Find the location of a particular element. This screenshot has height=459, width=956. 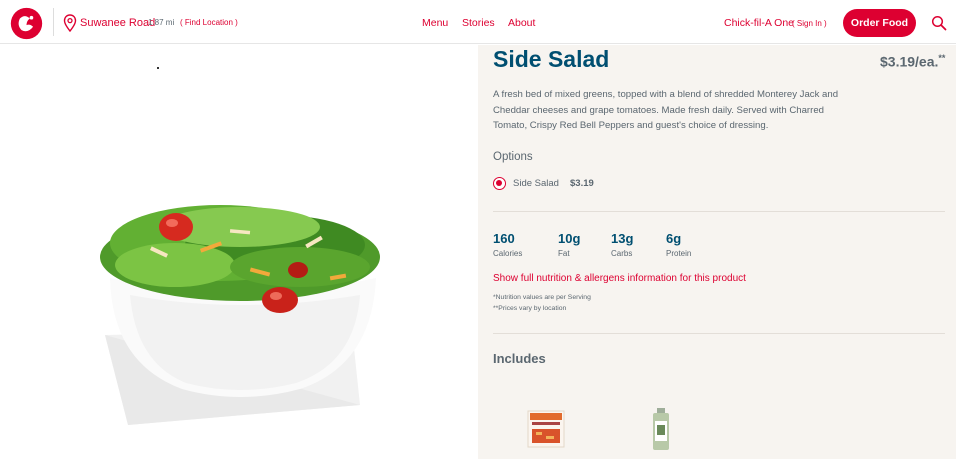

nutrition-calories-label: Calories is located at coordinates (508, 253).